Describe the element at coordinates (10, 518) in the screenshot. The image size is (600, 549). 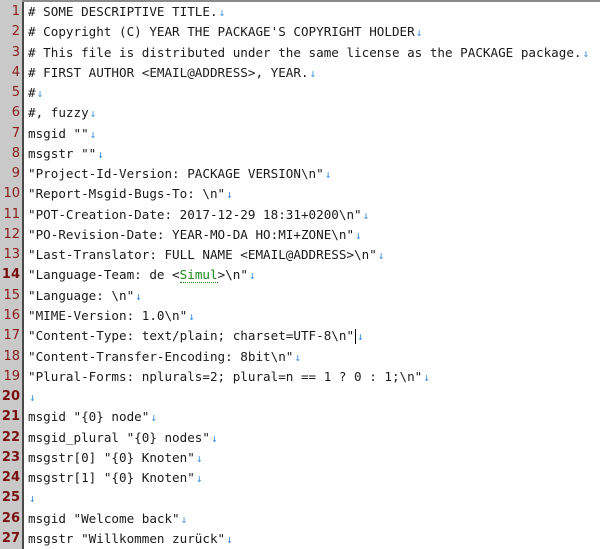
I see `line-number: 26` at that location.